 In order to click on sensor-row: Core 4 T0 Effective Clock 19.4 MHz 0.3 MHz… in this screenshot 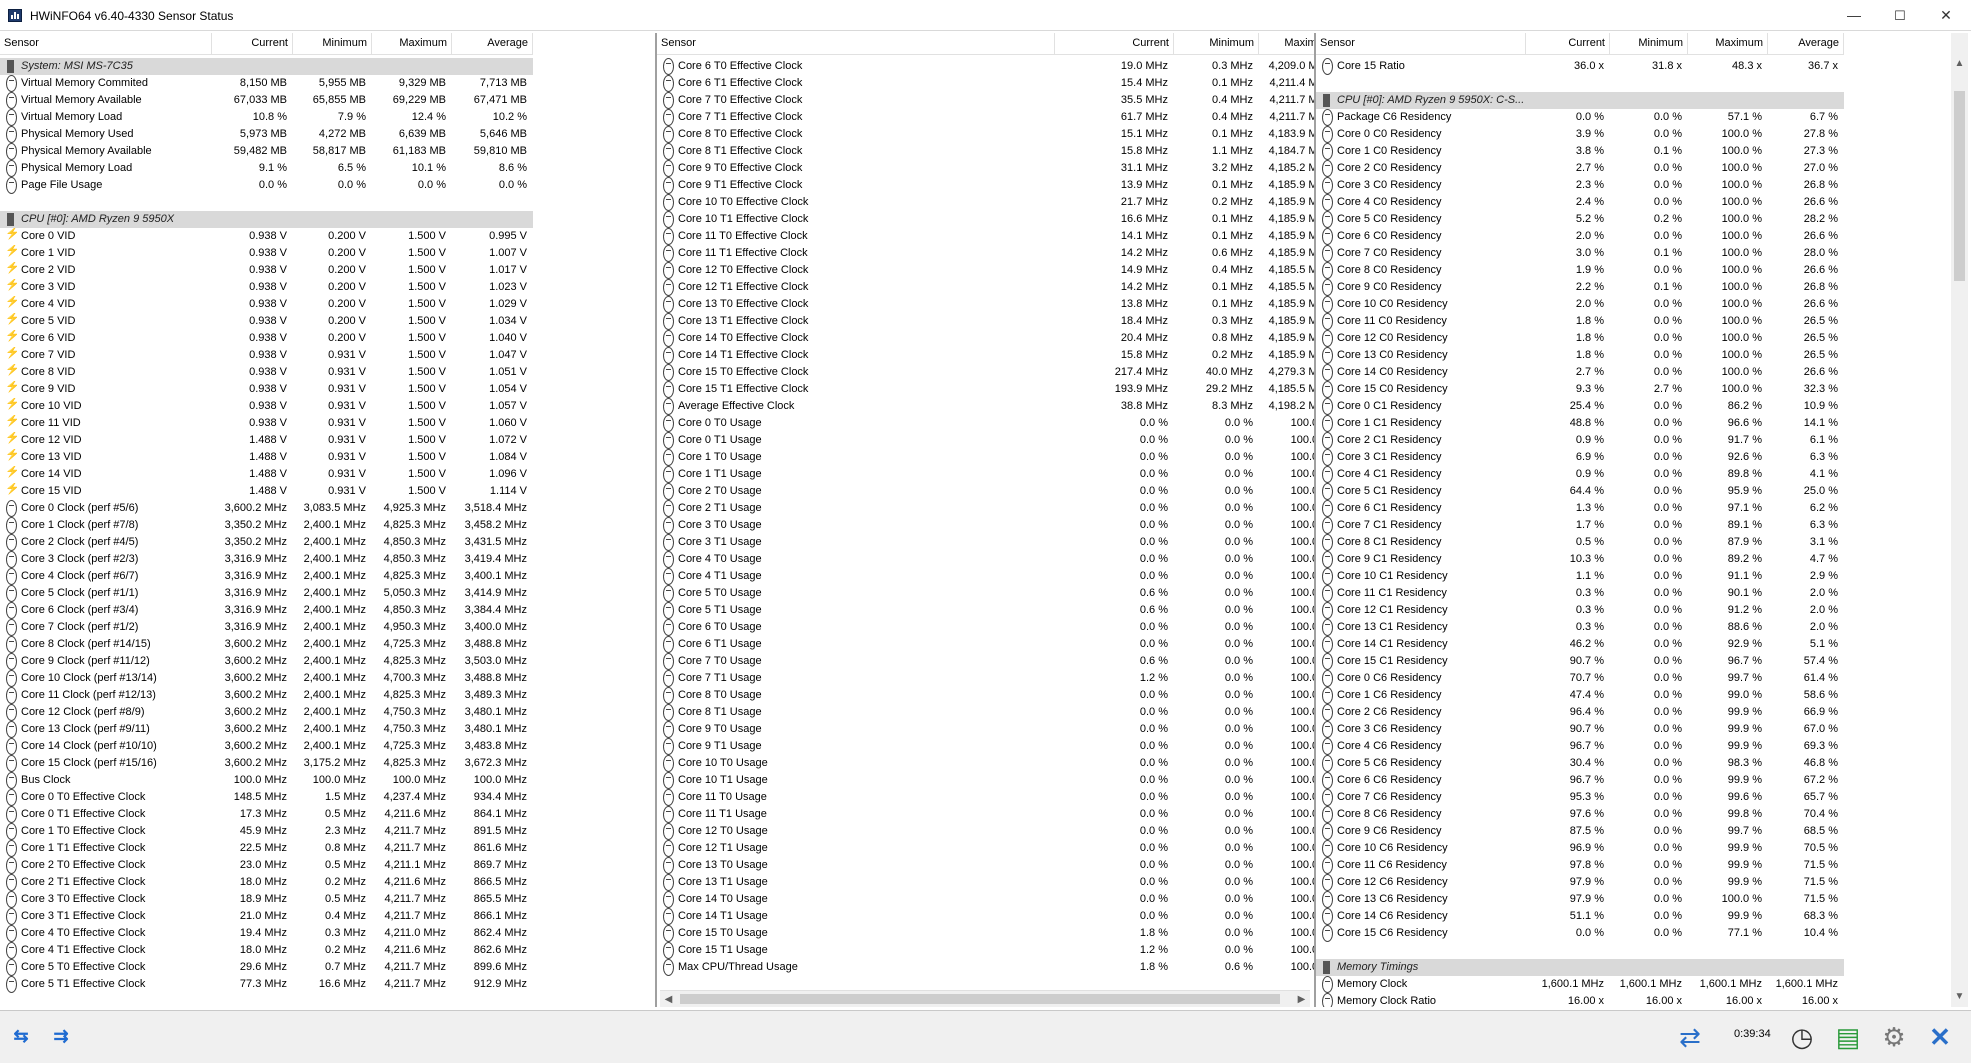, I will do `click(266, 933)`.